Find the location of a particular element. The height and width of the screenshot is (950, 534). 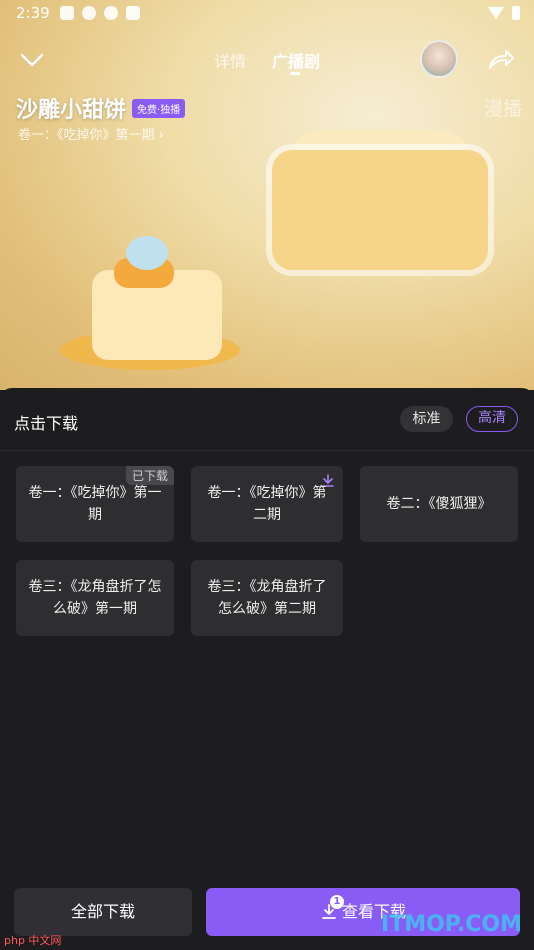

notification-icons is located at coordinates (100, 13).